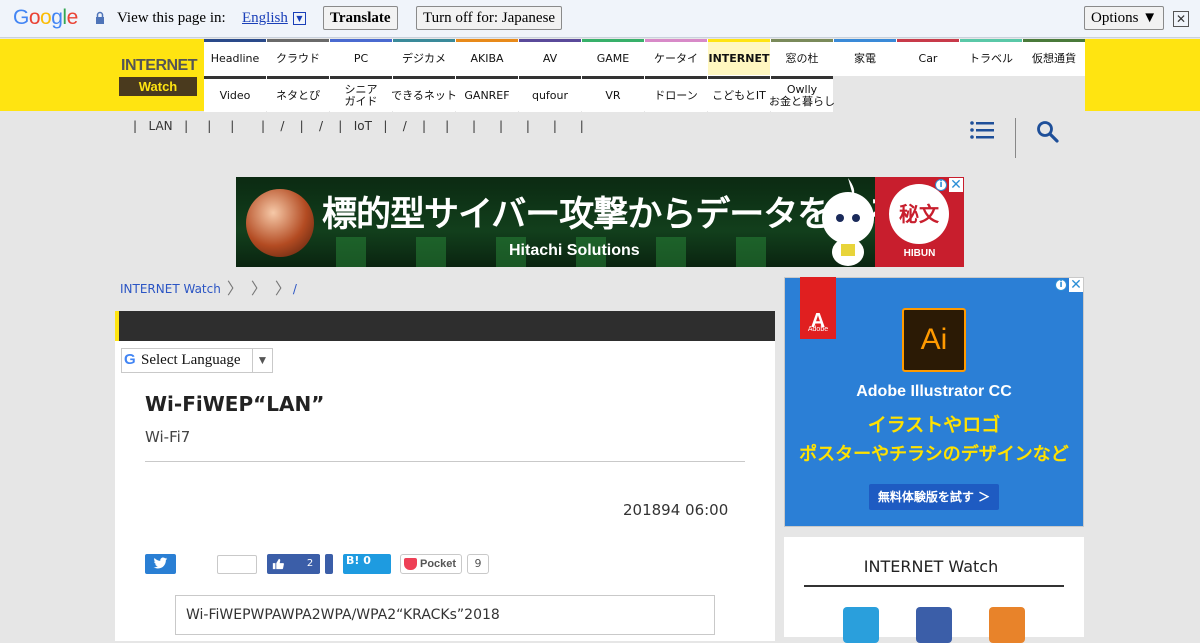 The image size is (1200, 643). I want to click on turn-off-translate-button: Turn off for: Japanese, so click(489, 18).